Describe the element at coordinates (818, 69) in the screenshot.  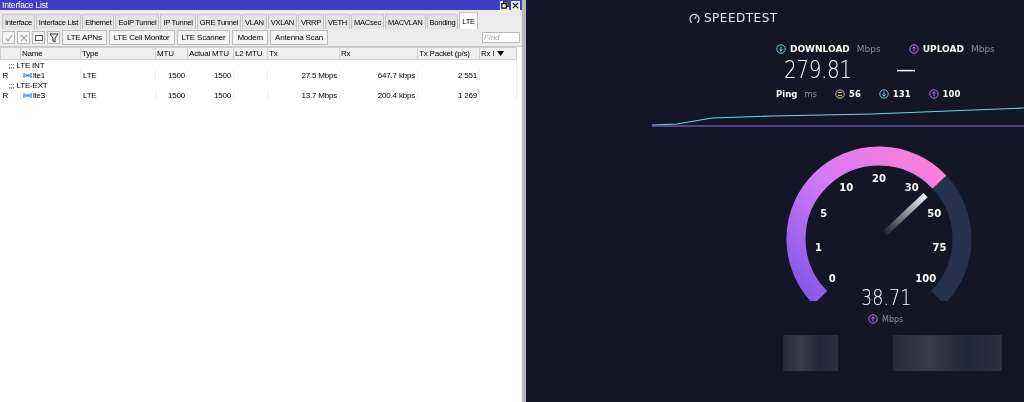
I see `download-speed: 279.81` at that location.